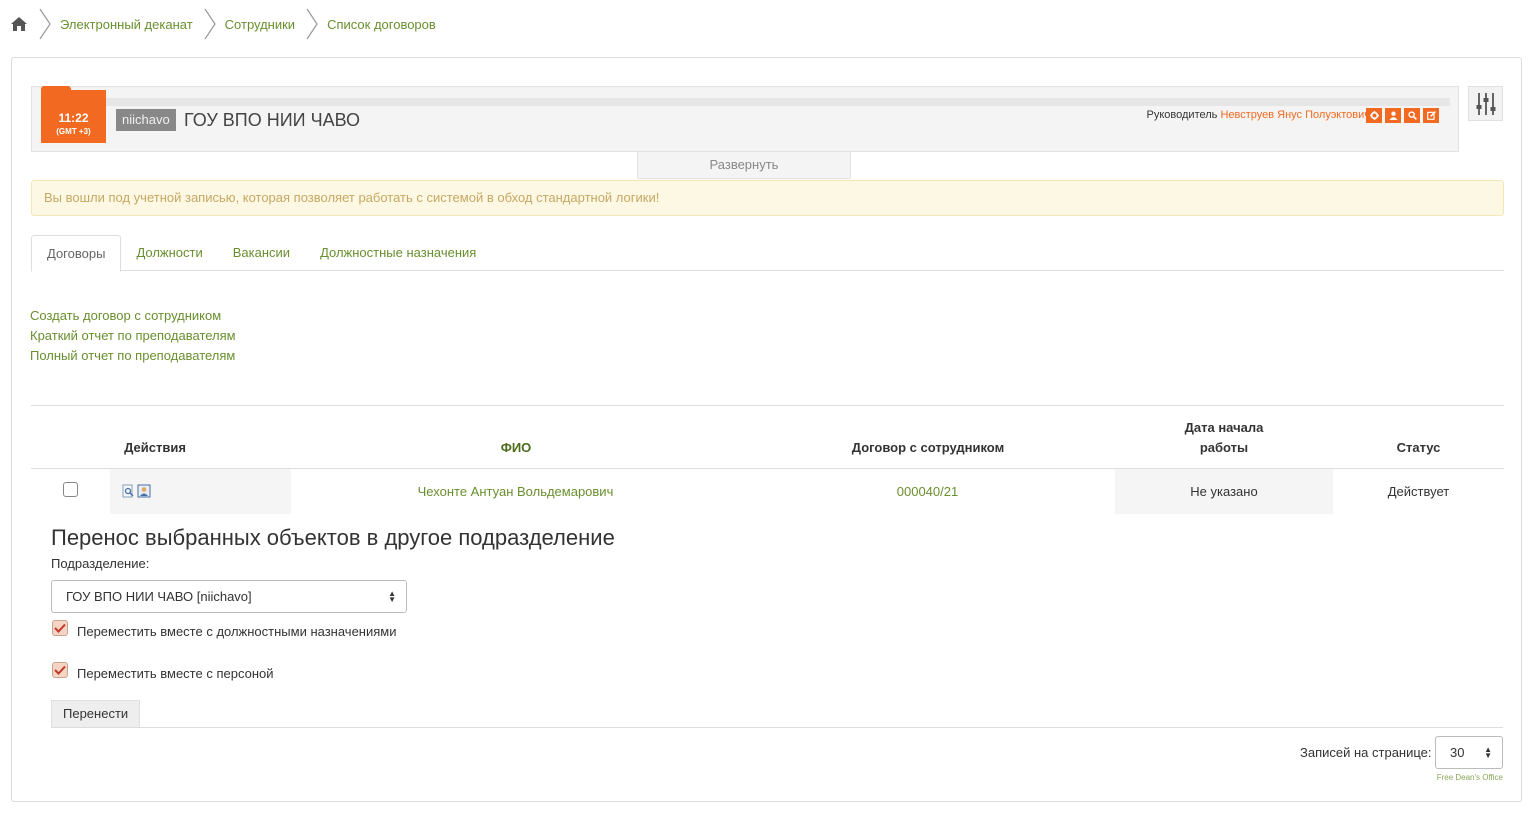 The width and height of the screenshot is (1532, 813). Describe the element at coordinates (1402, 115) in the screenshot. I see `manager-actions` at that location.